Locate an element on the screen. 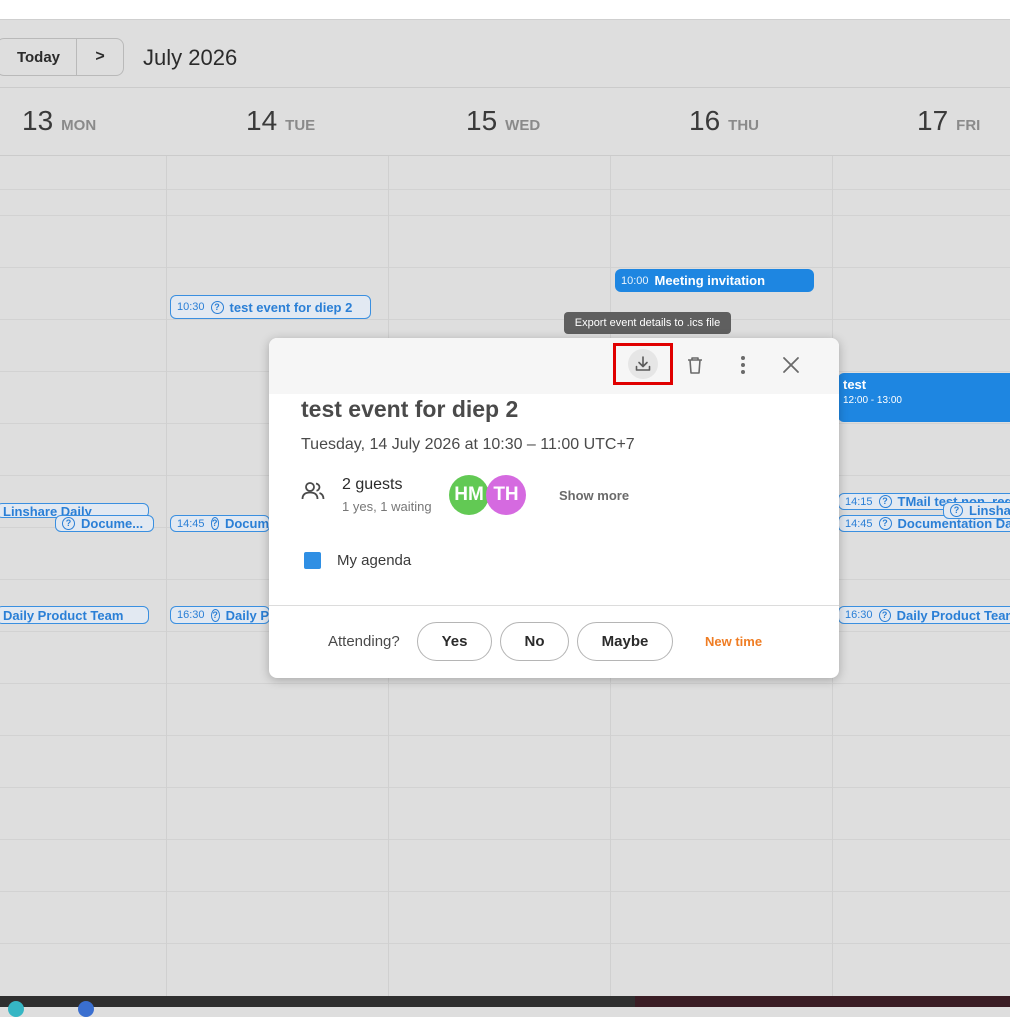 The image size is (1010, 1017). event-time: 10:00 is located at coordinates (635, 280).